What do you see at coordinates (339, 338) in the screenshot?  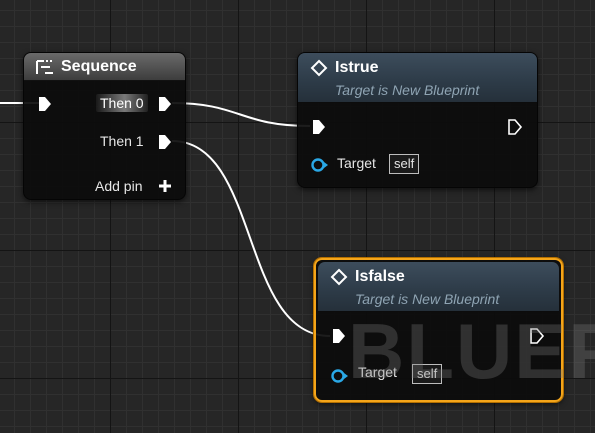 I see `isfalse-exec-in-pin` at bounding box center [339, 338].